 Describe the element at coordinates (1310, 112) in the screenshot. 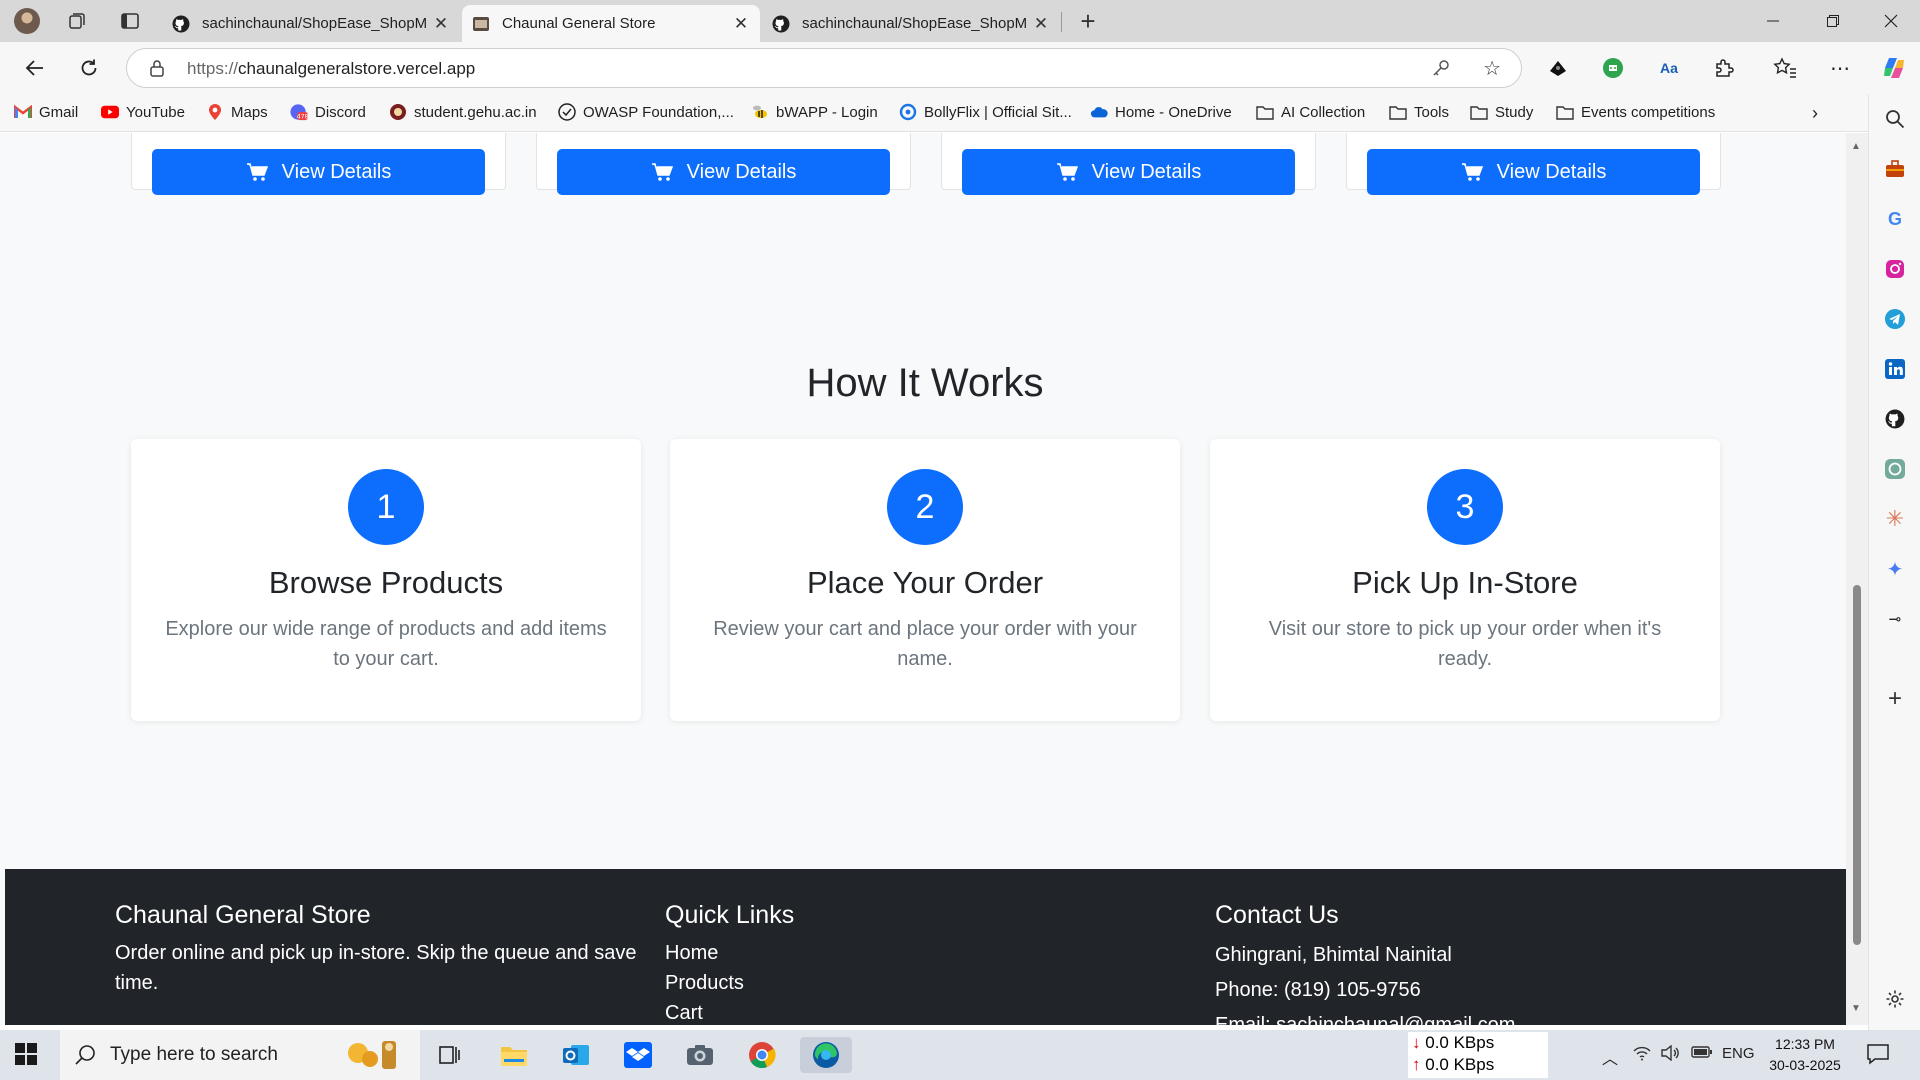

I see `bookmark-ai-collection: AI Collection` at that location.